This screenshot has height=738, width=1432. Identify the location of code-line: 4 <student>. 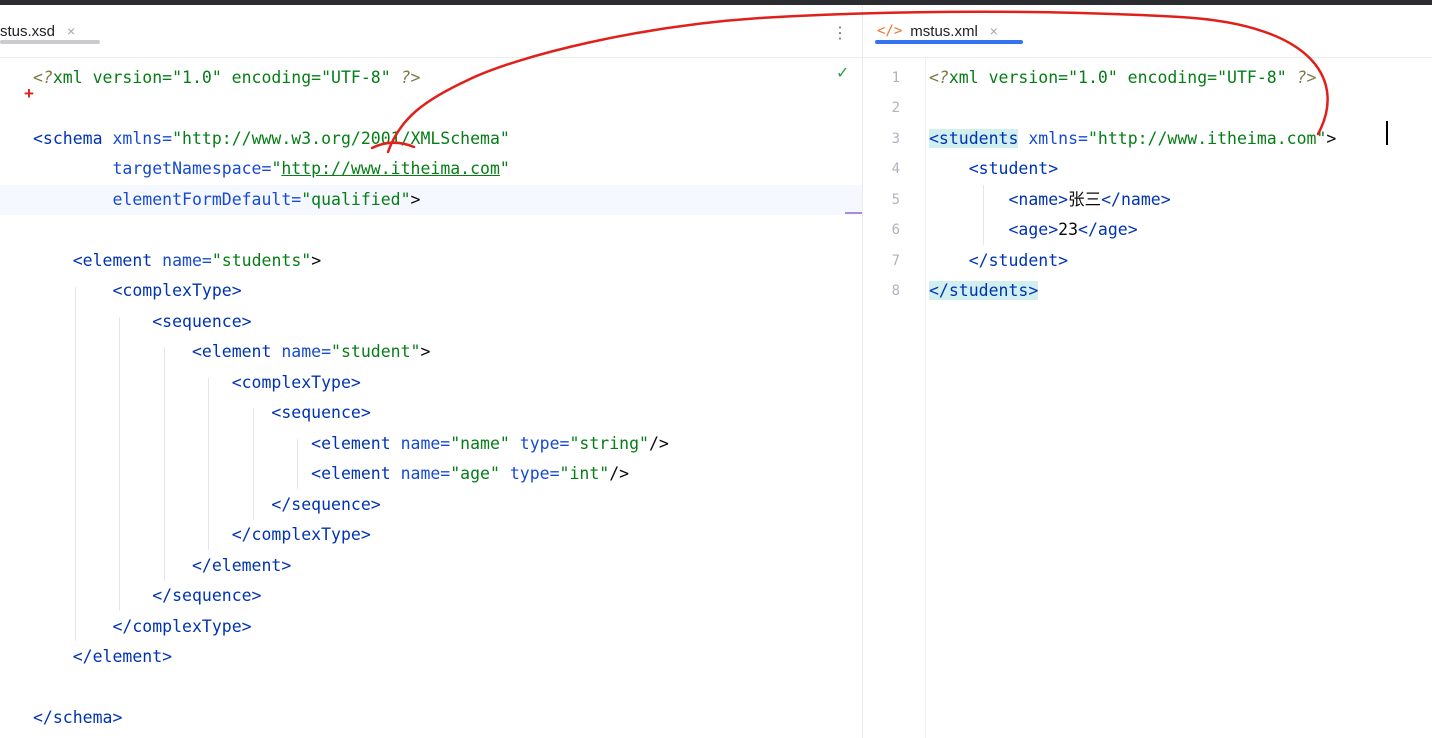
(1147, 169).